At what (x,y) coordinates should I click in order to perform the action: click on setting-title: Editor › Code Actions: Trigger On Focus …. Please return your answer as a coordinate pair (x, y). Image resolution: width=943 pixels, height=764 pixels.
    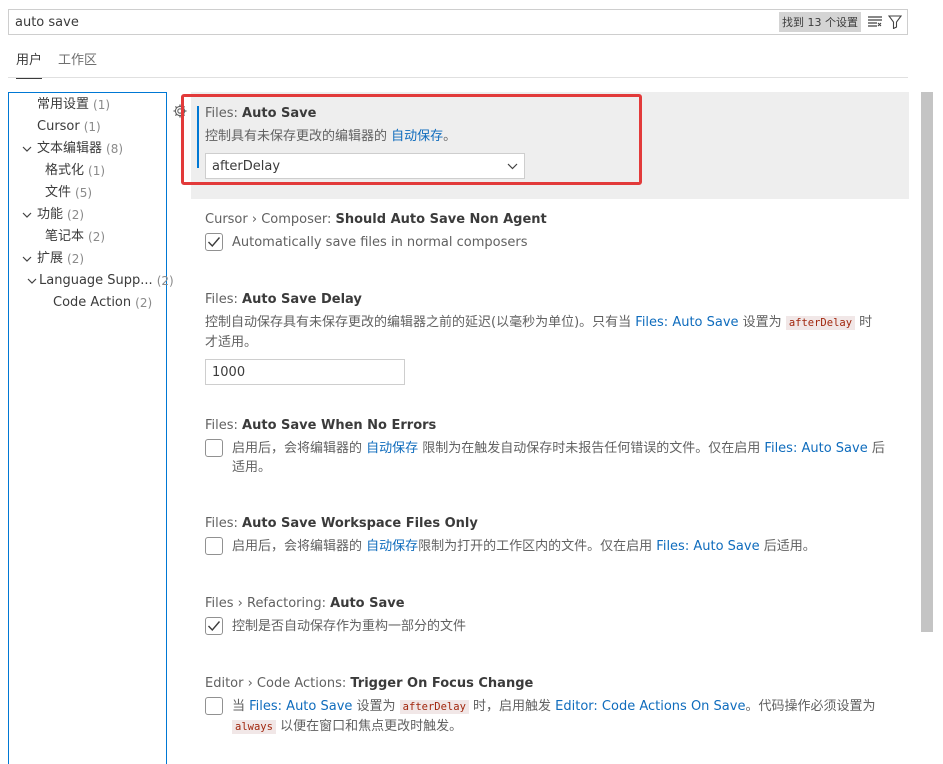
    Looking at the image, I should click on (548, 684).